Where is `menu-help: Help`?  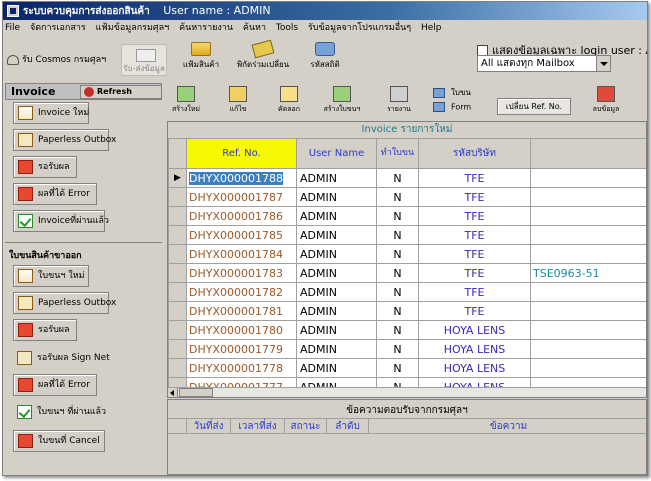
menu-help: Help is located at coordinates (431, 28).